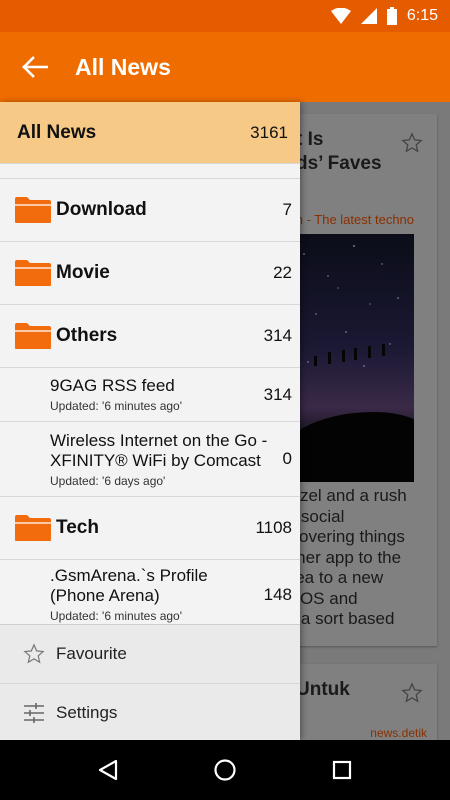 This screenshot has width=450, height=800. I want to click on settings-label: Settings, so click(87, 712).